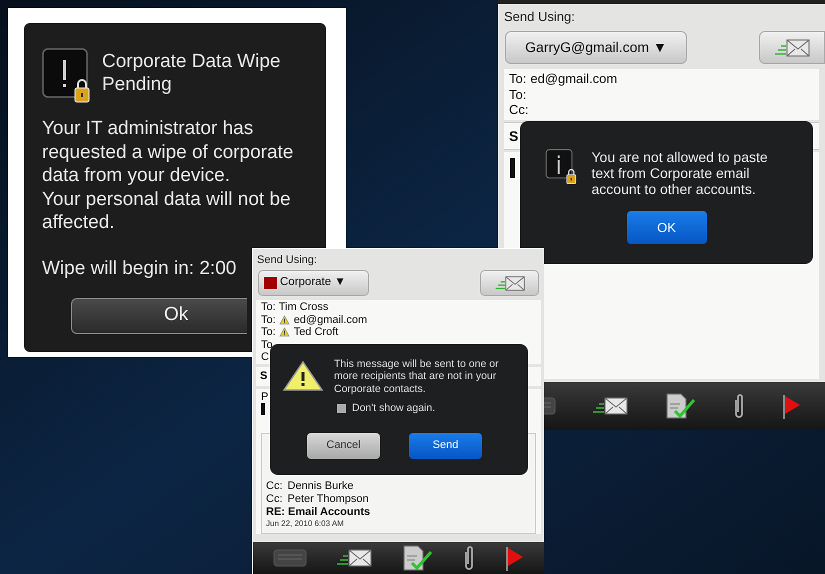 The height and width of the screenshot is (574, 825). What do you see at coordinates (341, 409) in the screenshot?
I see `checkbox` at bounding box center [341, 409].